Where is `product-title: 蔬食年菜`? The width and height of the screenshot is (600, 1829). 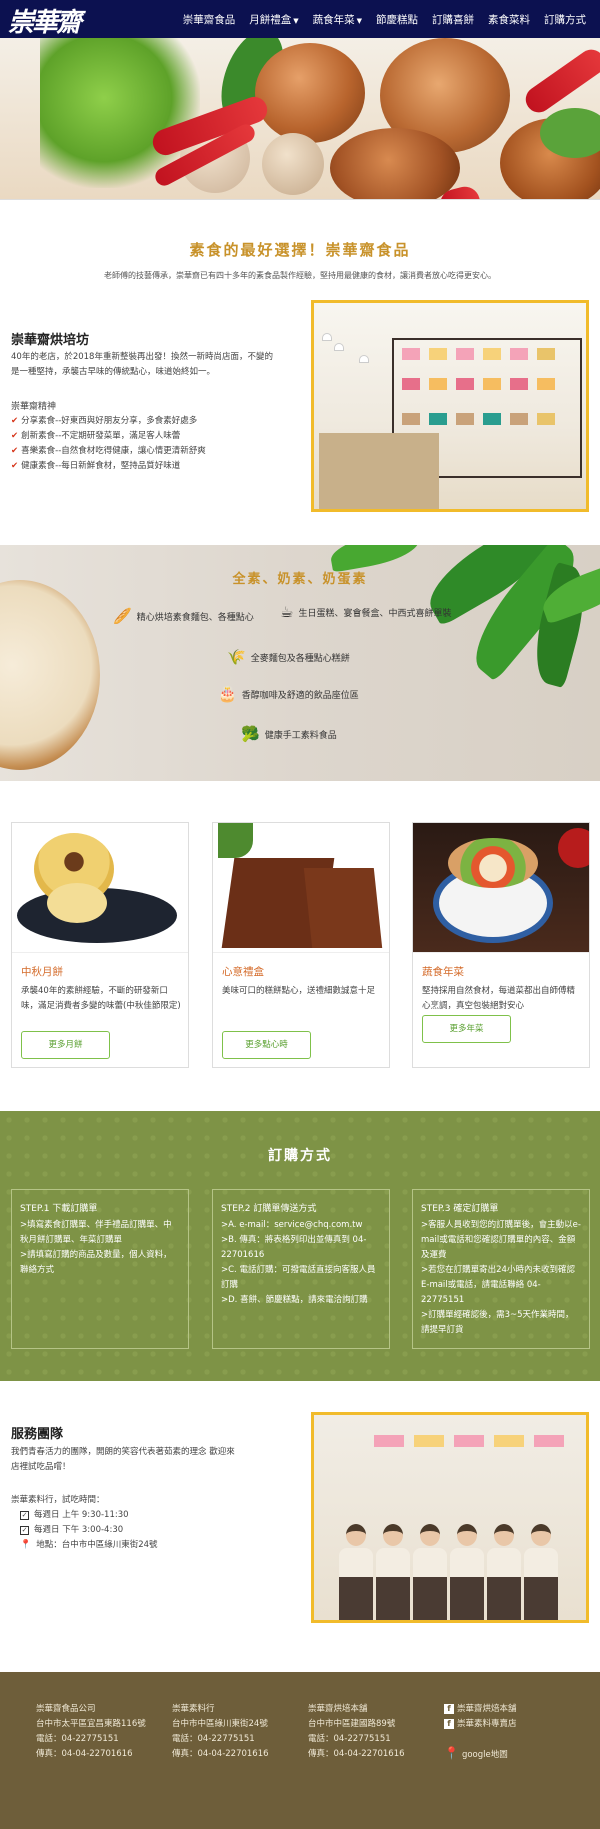 product-title: 蔬食年菜 is located at coordinates (443, 972).